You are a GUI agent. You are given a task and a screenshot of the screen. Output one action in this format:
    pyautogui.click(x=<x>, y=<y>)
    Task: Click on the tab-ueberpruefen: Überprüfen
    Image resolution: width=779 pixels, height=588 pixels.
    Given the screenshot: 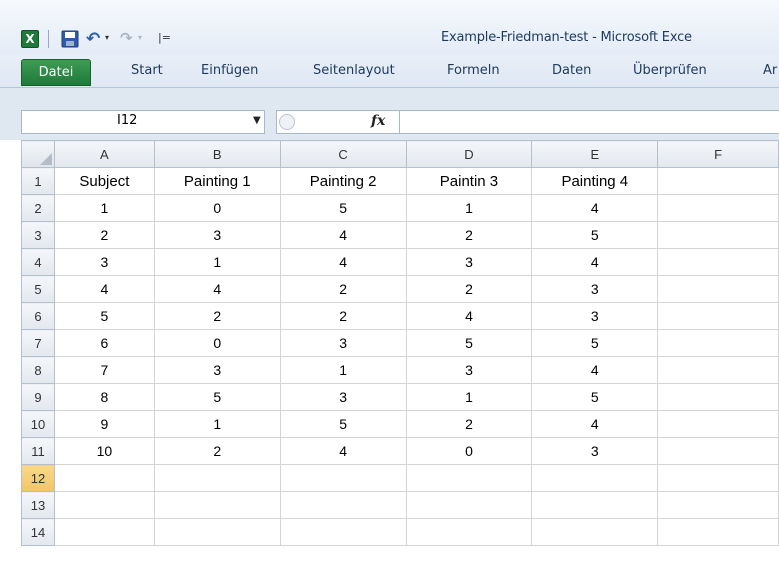 What is the action you would take?
    pyautogui.click(x=670, y=74)
    